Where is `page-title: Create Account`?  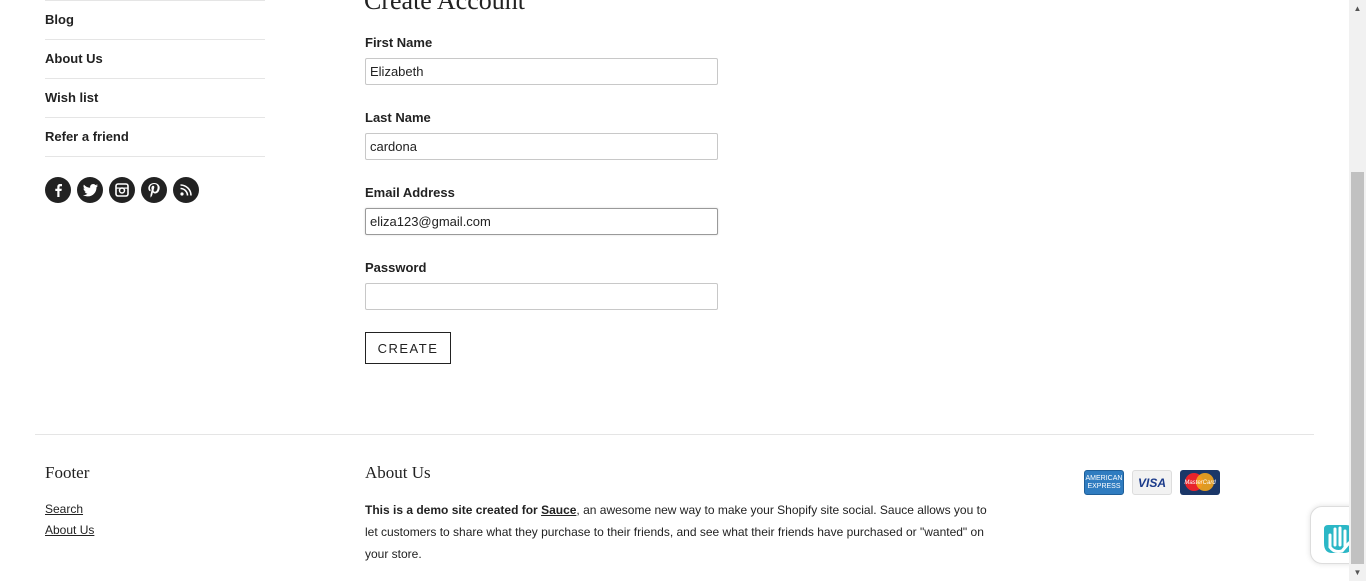 page-title: Create Account is located at coordinates (444, 7).